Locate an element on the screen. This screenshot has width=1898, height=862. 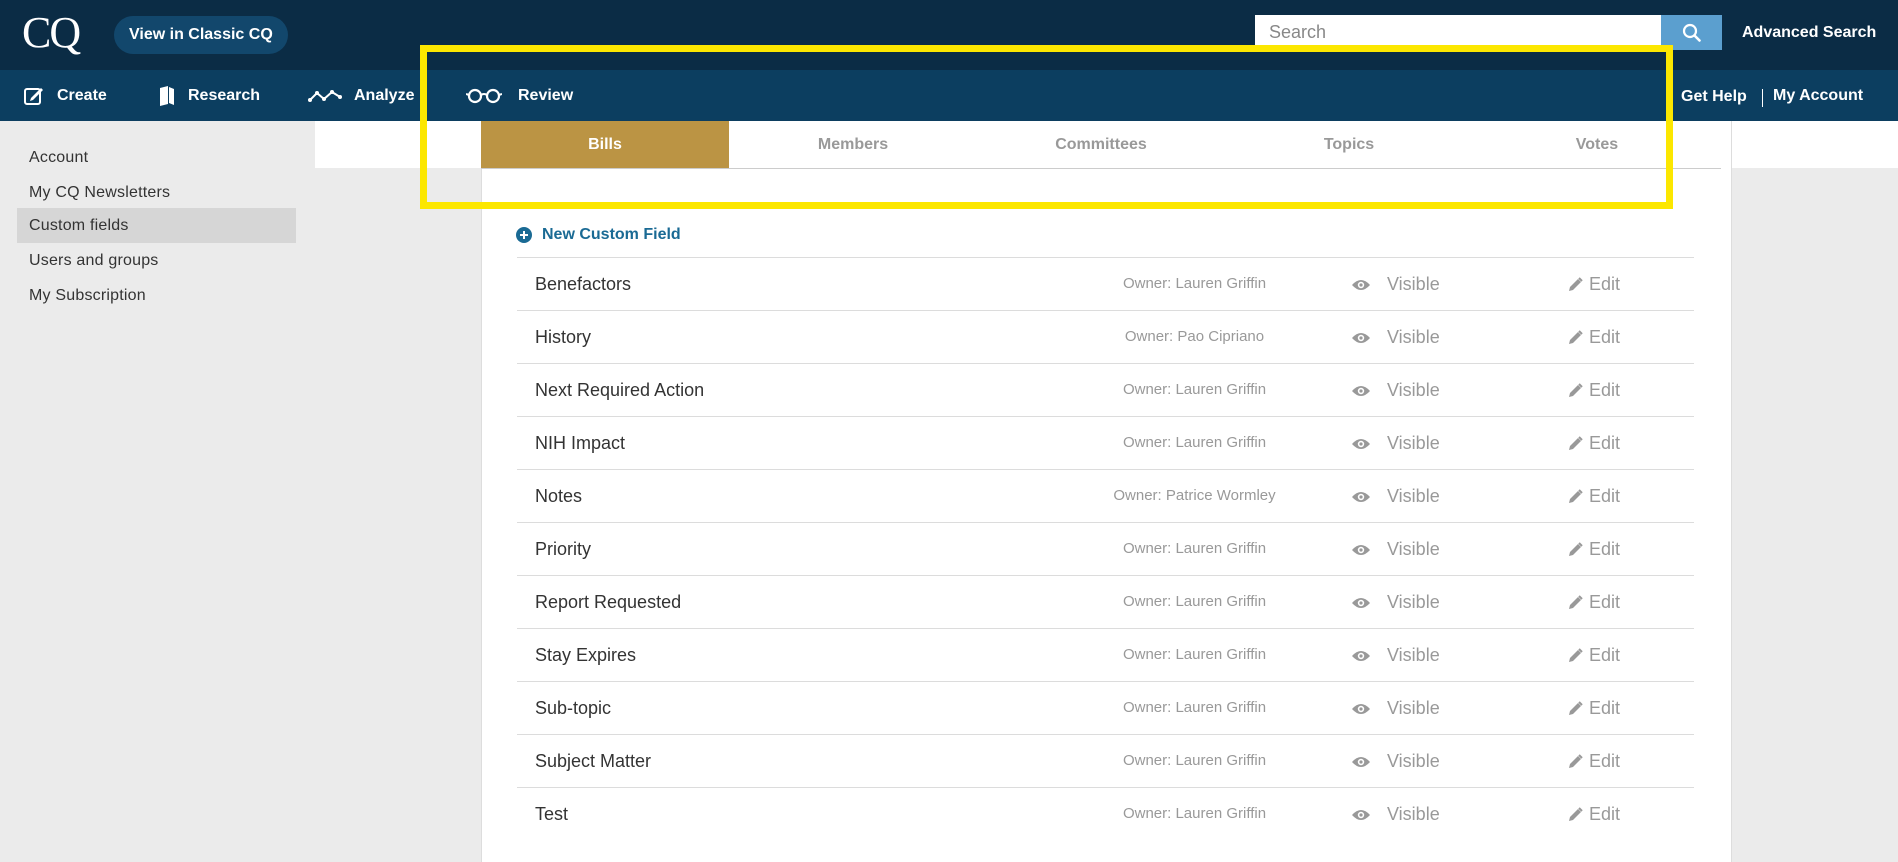
highlight-box is located at coordinates (1046, 127).